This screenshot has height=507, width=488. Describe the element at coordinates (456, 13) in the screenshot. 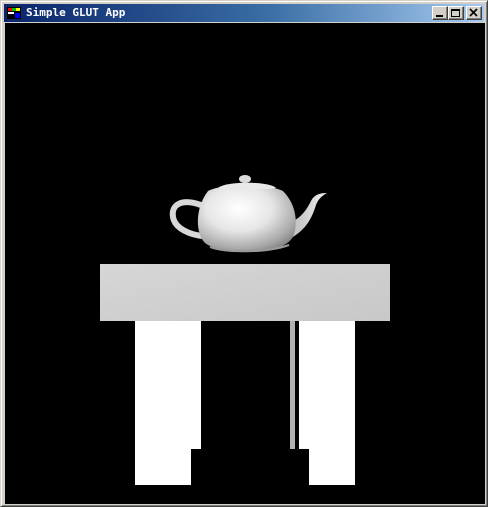

I see `maximize-button` at that location.